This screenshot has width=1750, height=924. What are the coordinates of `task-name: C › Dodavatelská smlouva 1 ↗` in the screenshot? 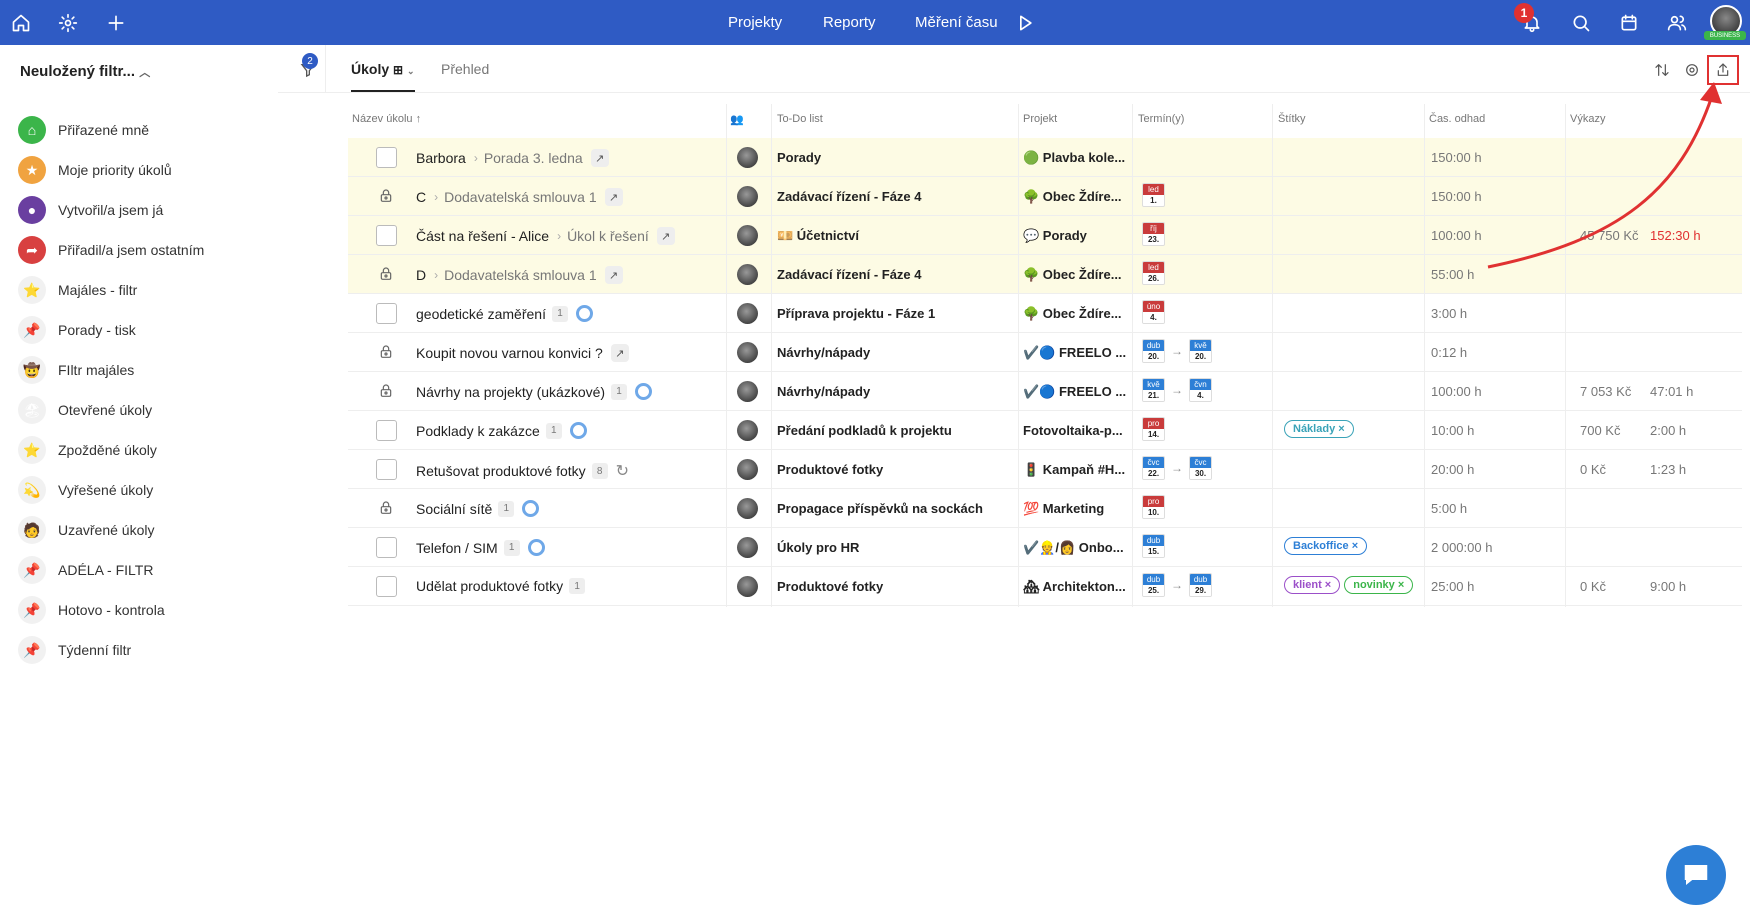 It's located at (519, 197).